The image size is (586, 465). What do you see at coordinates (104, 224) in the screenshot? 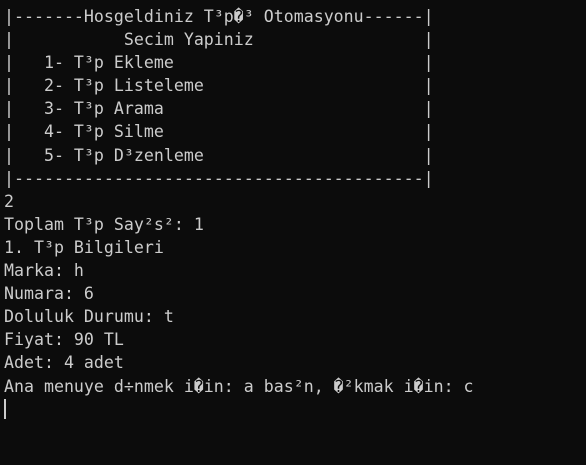
I see `total-count: Toplam T³p Say²s²: 1` at bounding box center [104, 224].